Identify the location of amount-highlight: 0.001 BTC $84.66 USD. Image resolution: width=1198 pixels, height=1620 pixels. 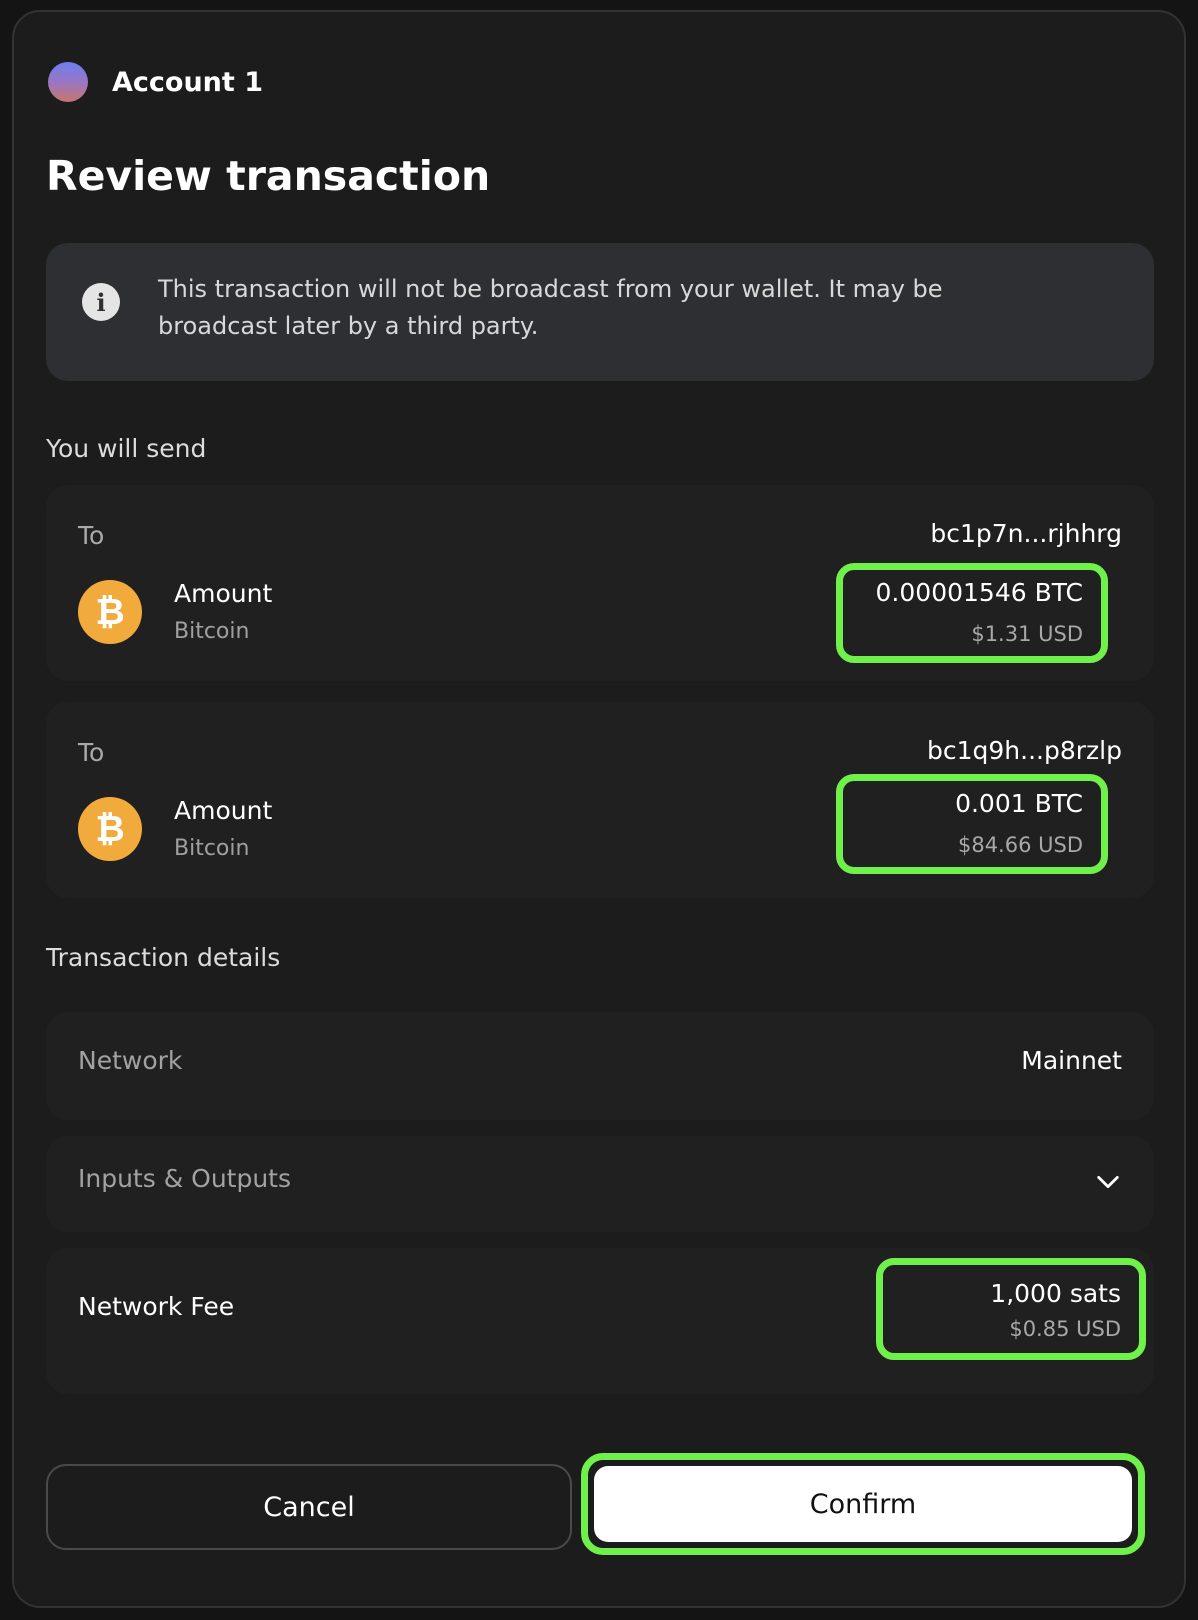
(972, 824).